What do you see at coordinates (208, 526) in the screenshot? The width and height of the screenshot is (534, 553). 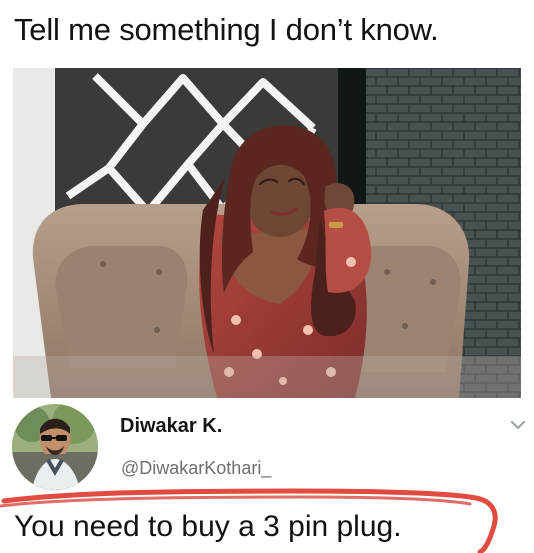 I see `reply-text: You need to buy a 3 pin plug.` at bounding box center [208, 526].